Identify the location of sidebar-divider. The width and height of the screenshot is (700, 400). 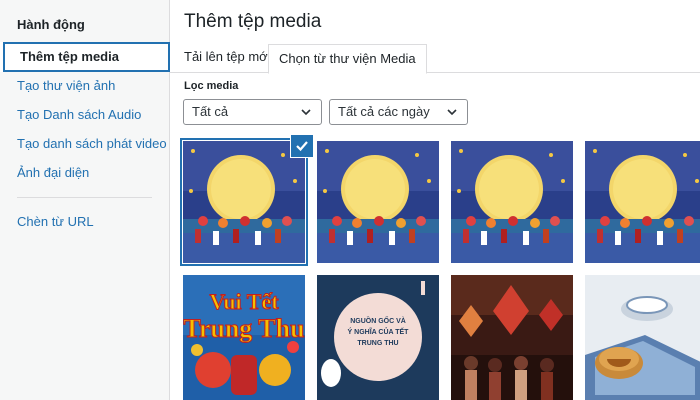
(84, 197).